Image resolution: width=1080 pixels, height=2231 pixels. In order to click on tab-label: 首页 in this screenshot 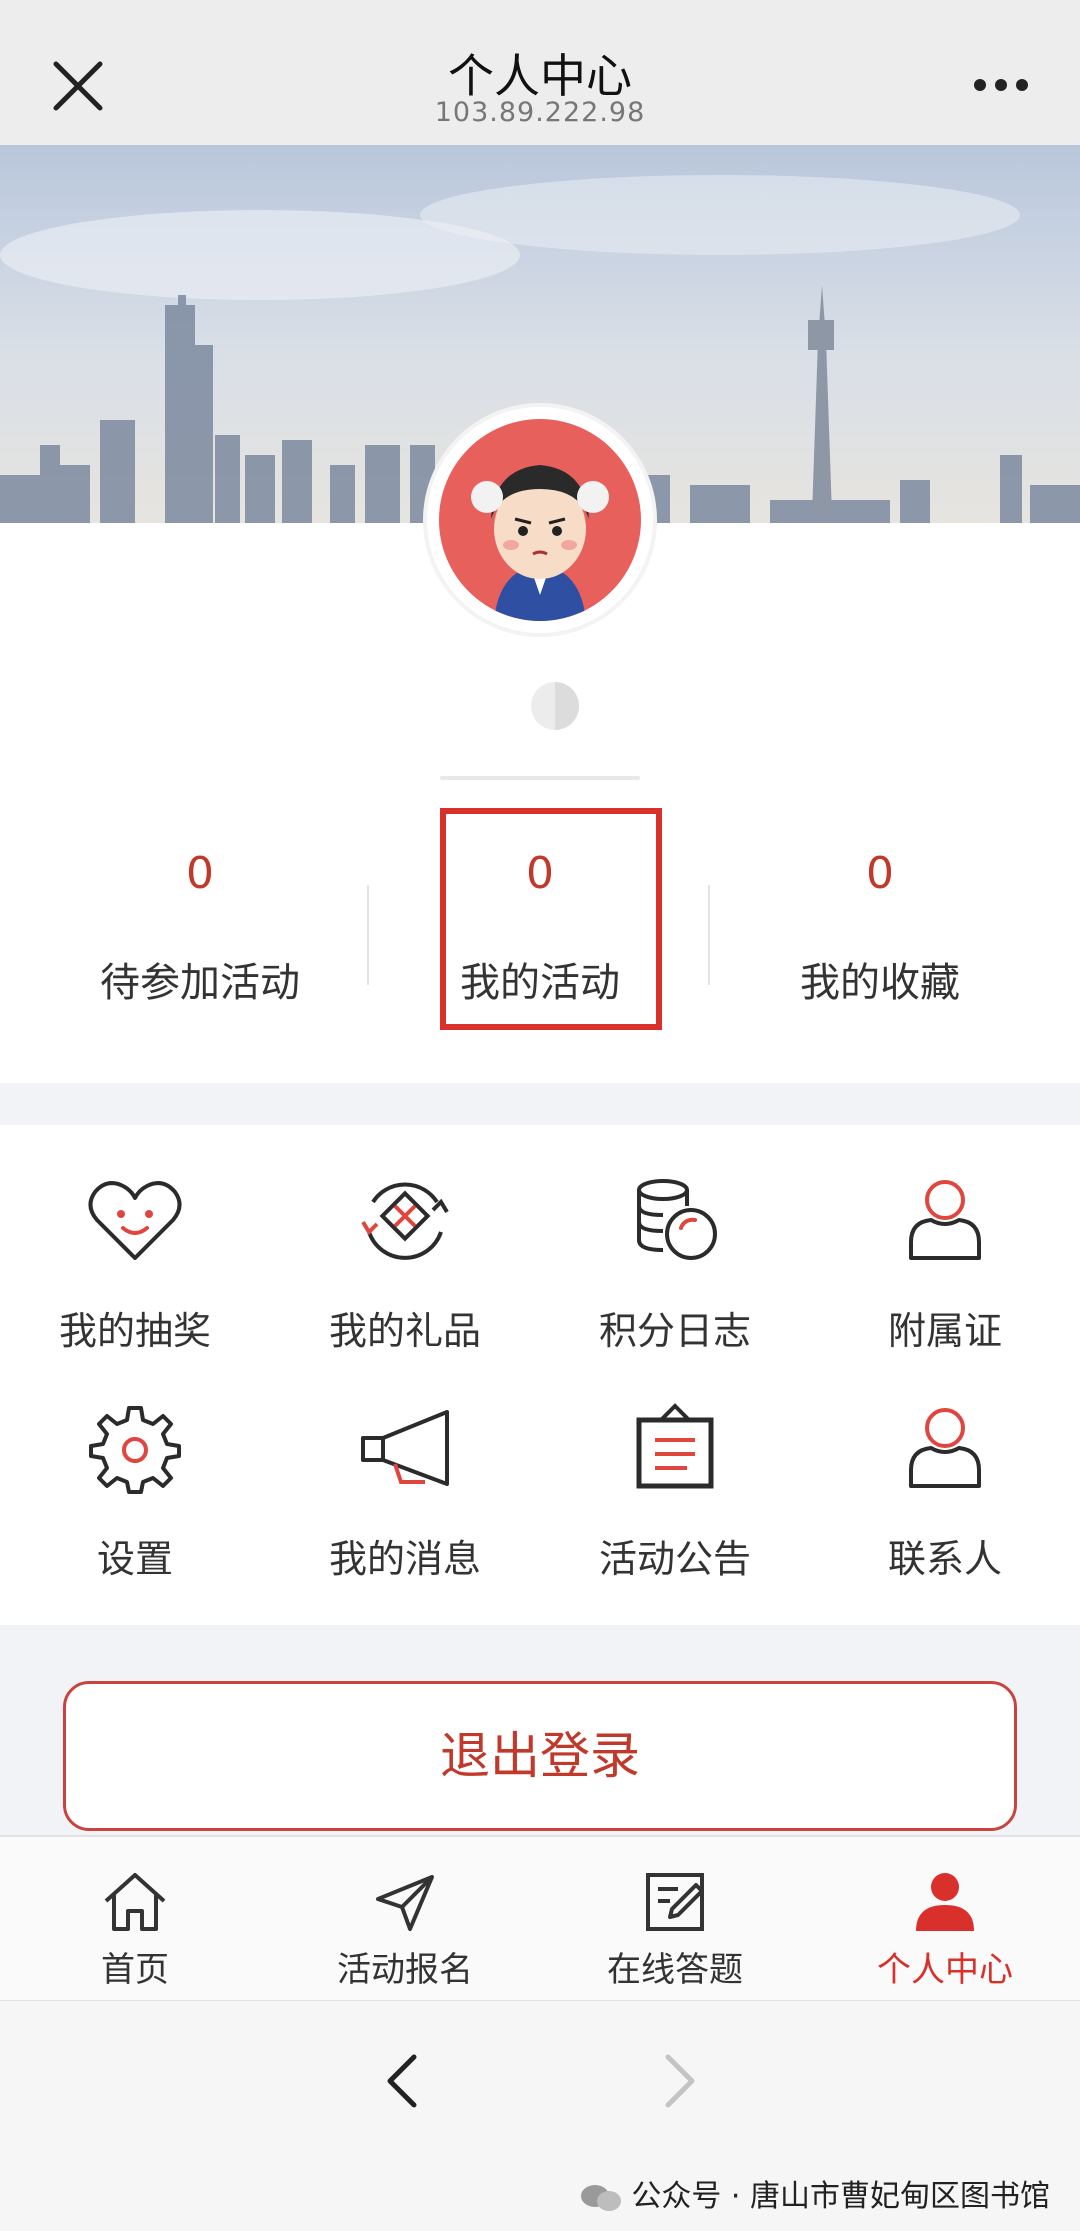, I will do `click(135, 1970)`.